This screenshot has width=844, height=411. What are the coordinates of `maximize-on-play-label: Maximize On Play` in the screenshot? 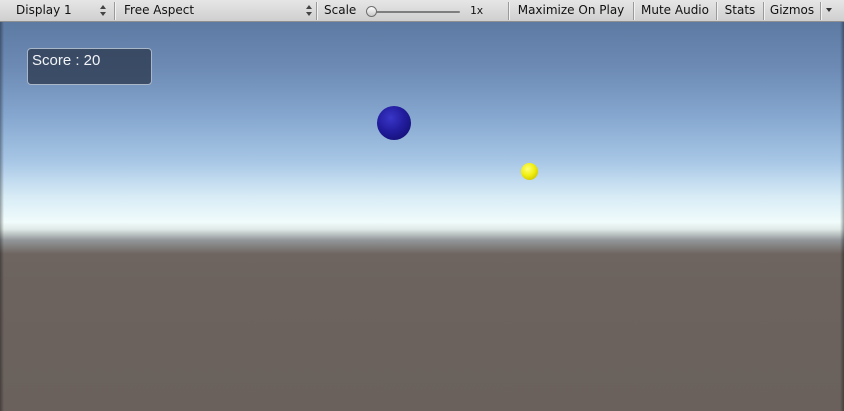 It's located at (571, 10).